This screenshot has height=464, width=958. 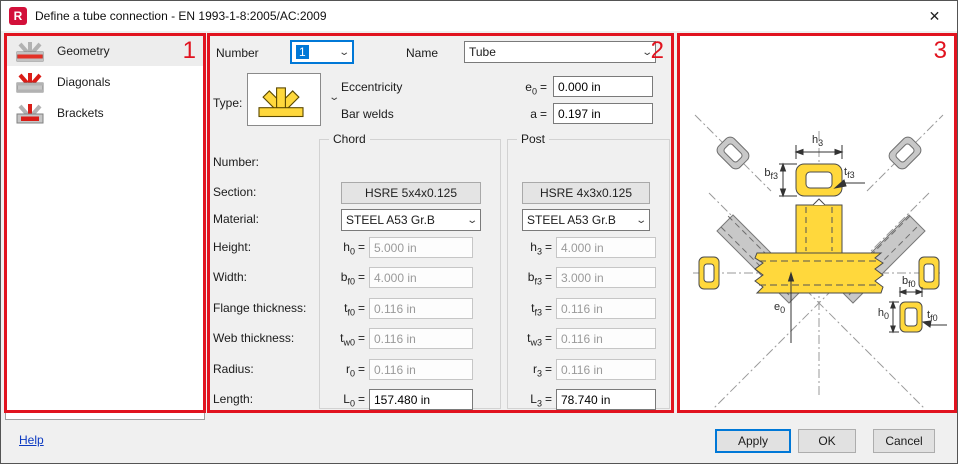 I want to click on type-dropdown: ⌄, so click(x=293, y=99).